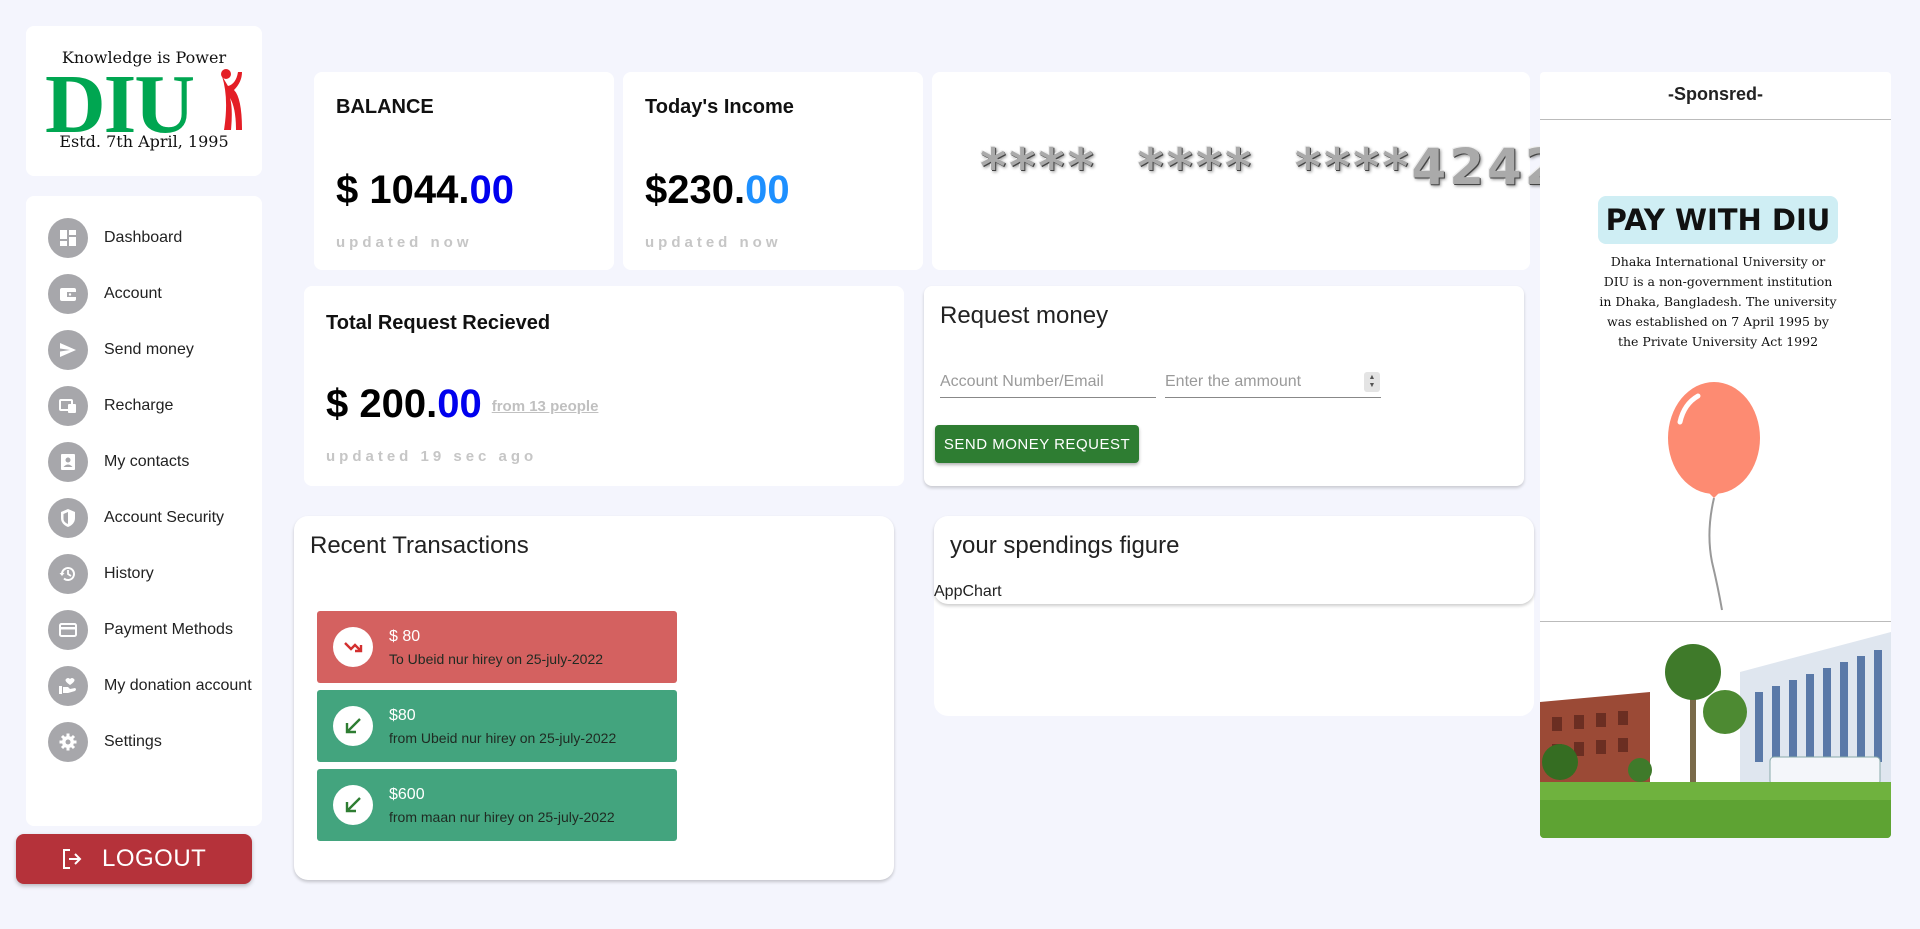 This screenshot has height=929, width=1920. I want to click on balance-title: BALANCE, so click(385, 107).